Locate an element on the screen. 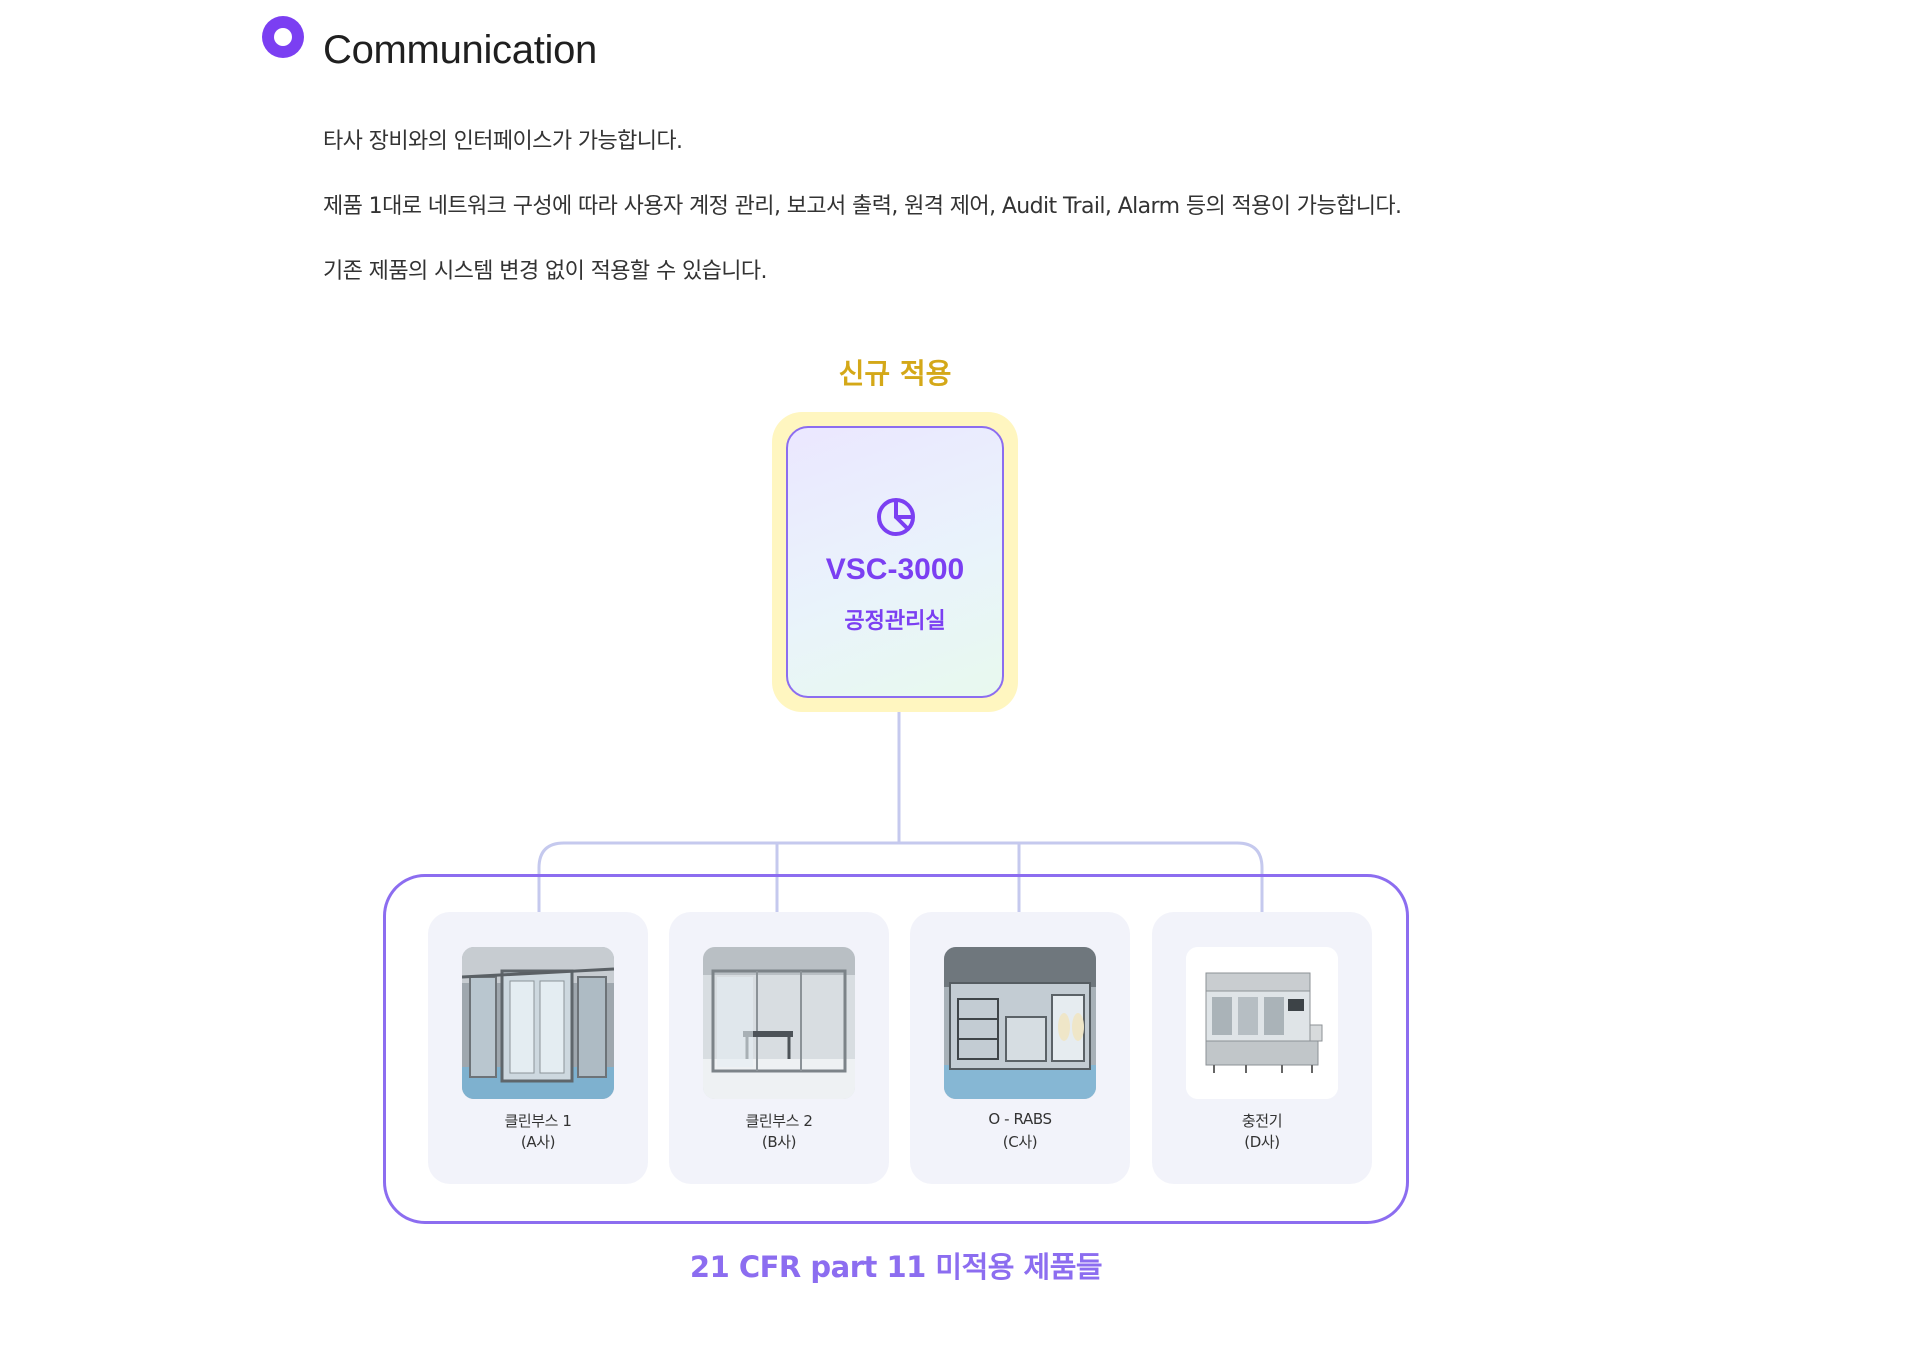  device-name: 클린부스 2 is located at coordinates (779, 1121).